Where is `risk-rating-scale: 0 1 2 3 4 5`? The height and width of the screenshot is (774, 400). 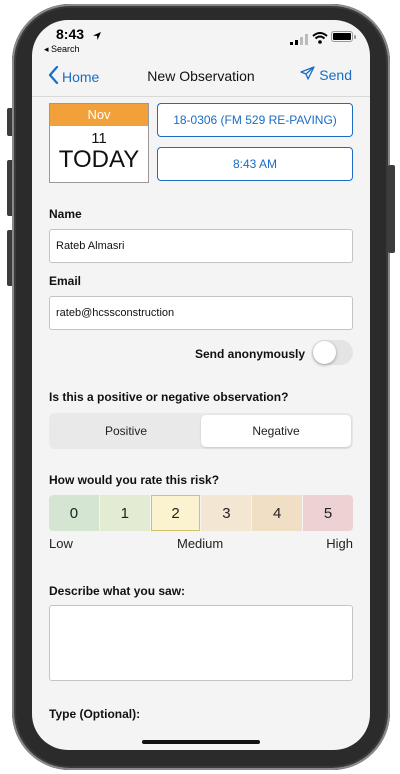
risk-rating-scale: 0 1 2 3 4 5 is located at coordinates (201, 513).